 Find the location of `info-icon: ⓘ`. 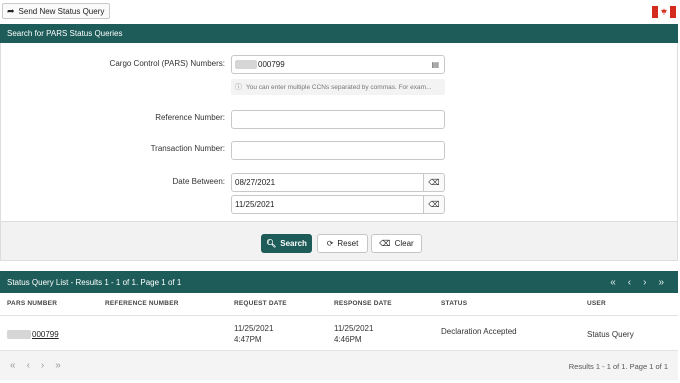

info-icon: ⓘ is located at coordinates (238, 87).